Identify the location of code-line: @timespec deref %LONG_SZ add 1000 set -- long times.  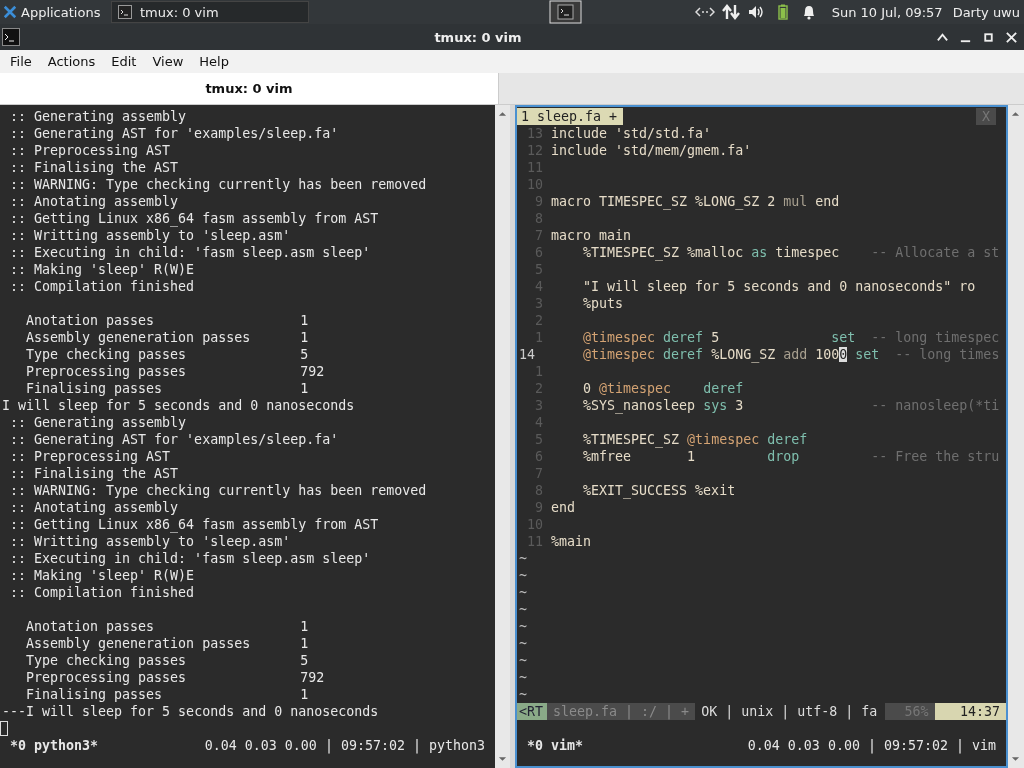
(791, 354).